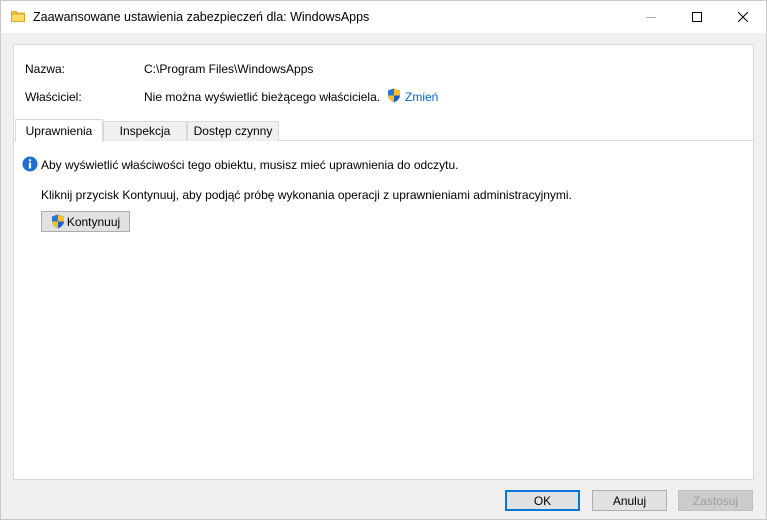 The image size is (767, 520). What do you see at coordinates (145, 131) in the screenshot?
I see `tab-auditing: Inspekcja` at bounding box center [145, 131].